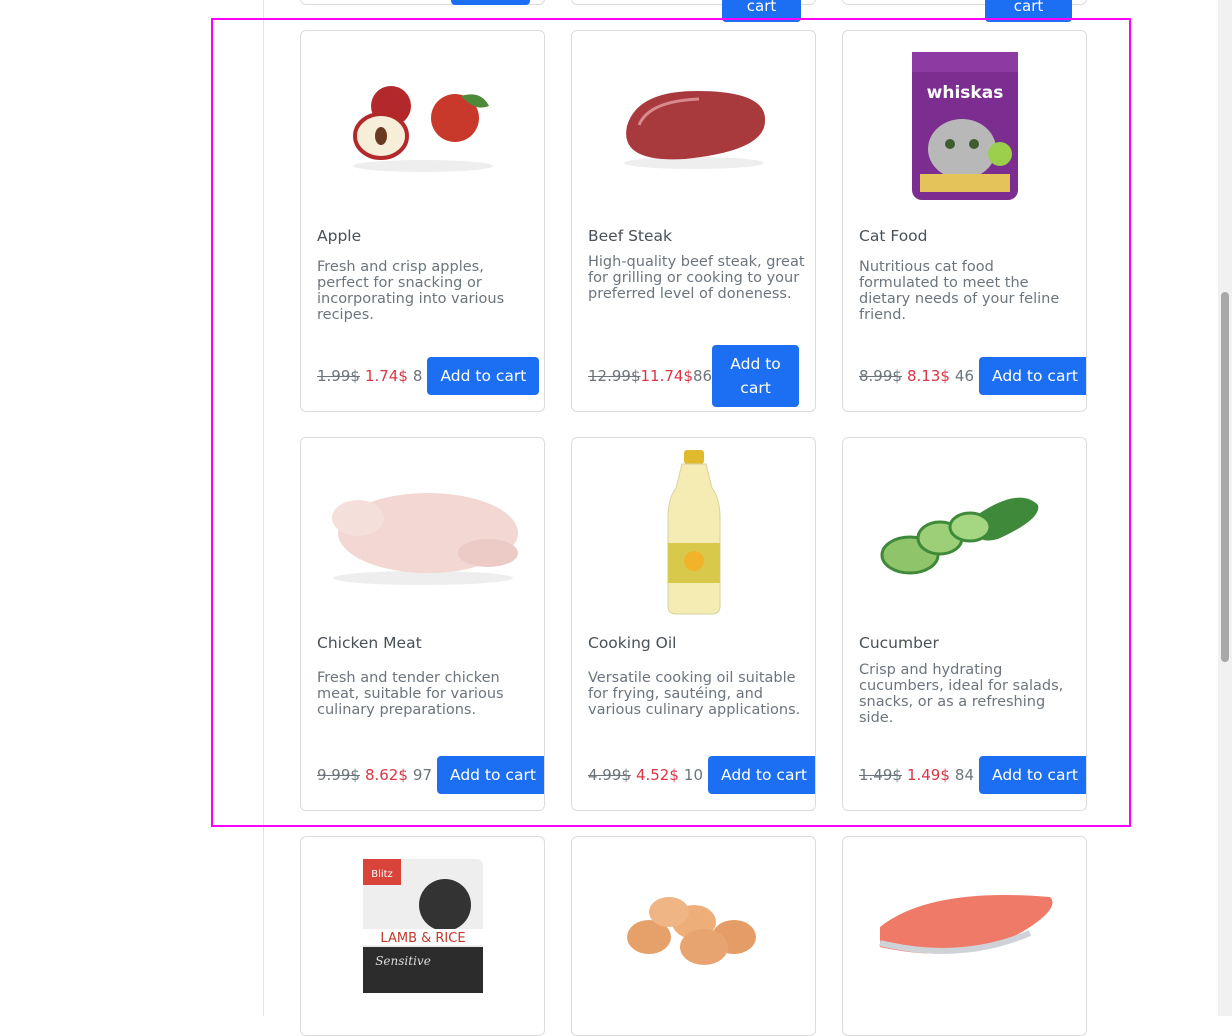  What do you see at coordinates (880, 775) in the screenshot?
I see `old-price: 1.49$` at bounding box center [880, 775].